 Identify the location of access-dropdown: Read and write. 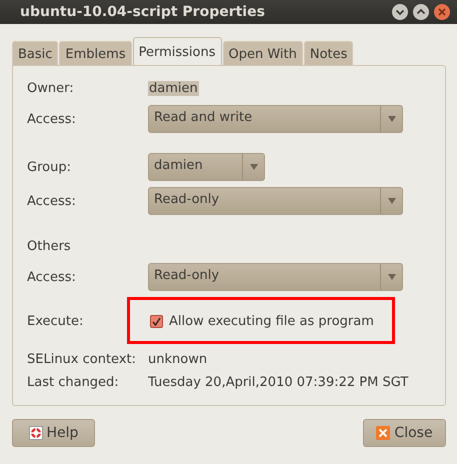
(275, 119).